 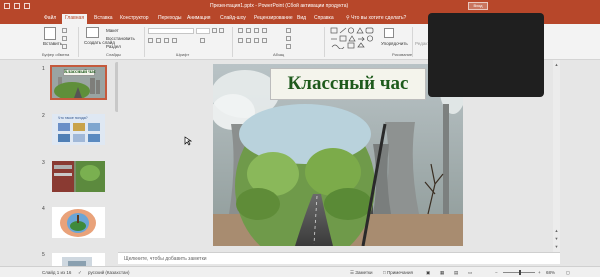 What do you see at coordinates (150, 40) in the screenshot?
I see `bold-icon` at bounding box center [150, 40].